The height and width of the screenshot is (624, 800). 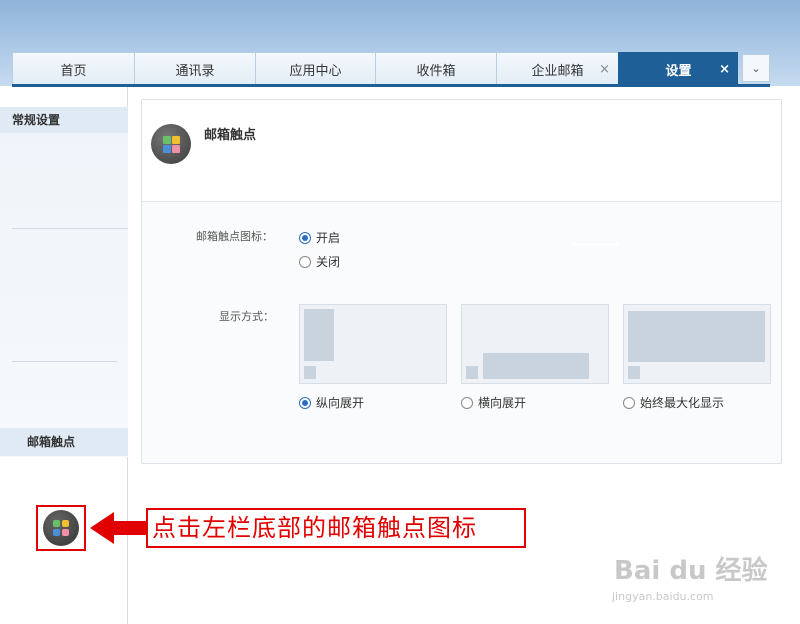 What do you see at coordinates (328, 262) in the screenshot?
I see `radio-label: 关闭` at bounding box center [328, 262].